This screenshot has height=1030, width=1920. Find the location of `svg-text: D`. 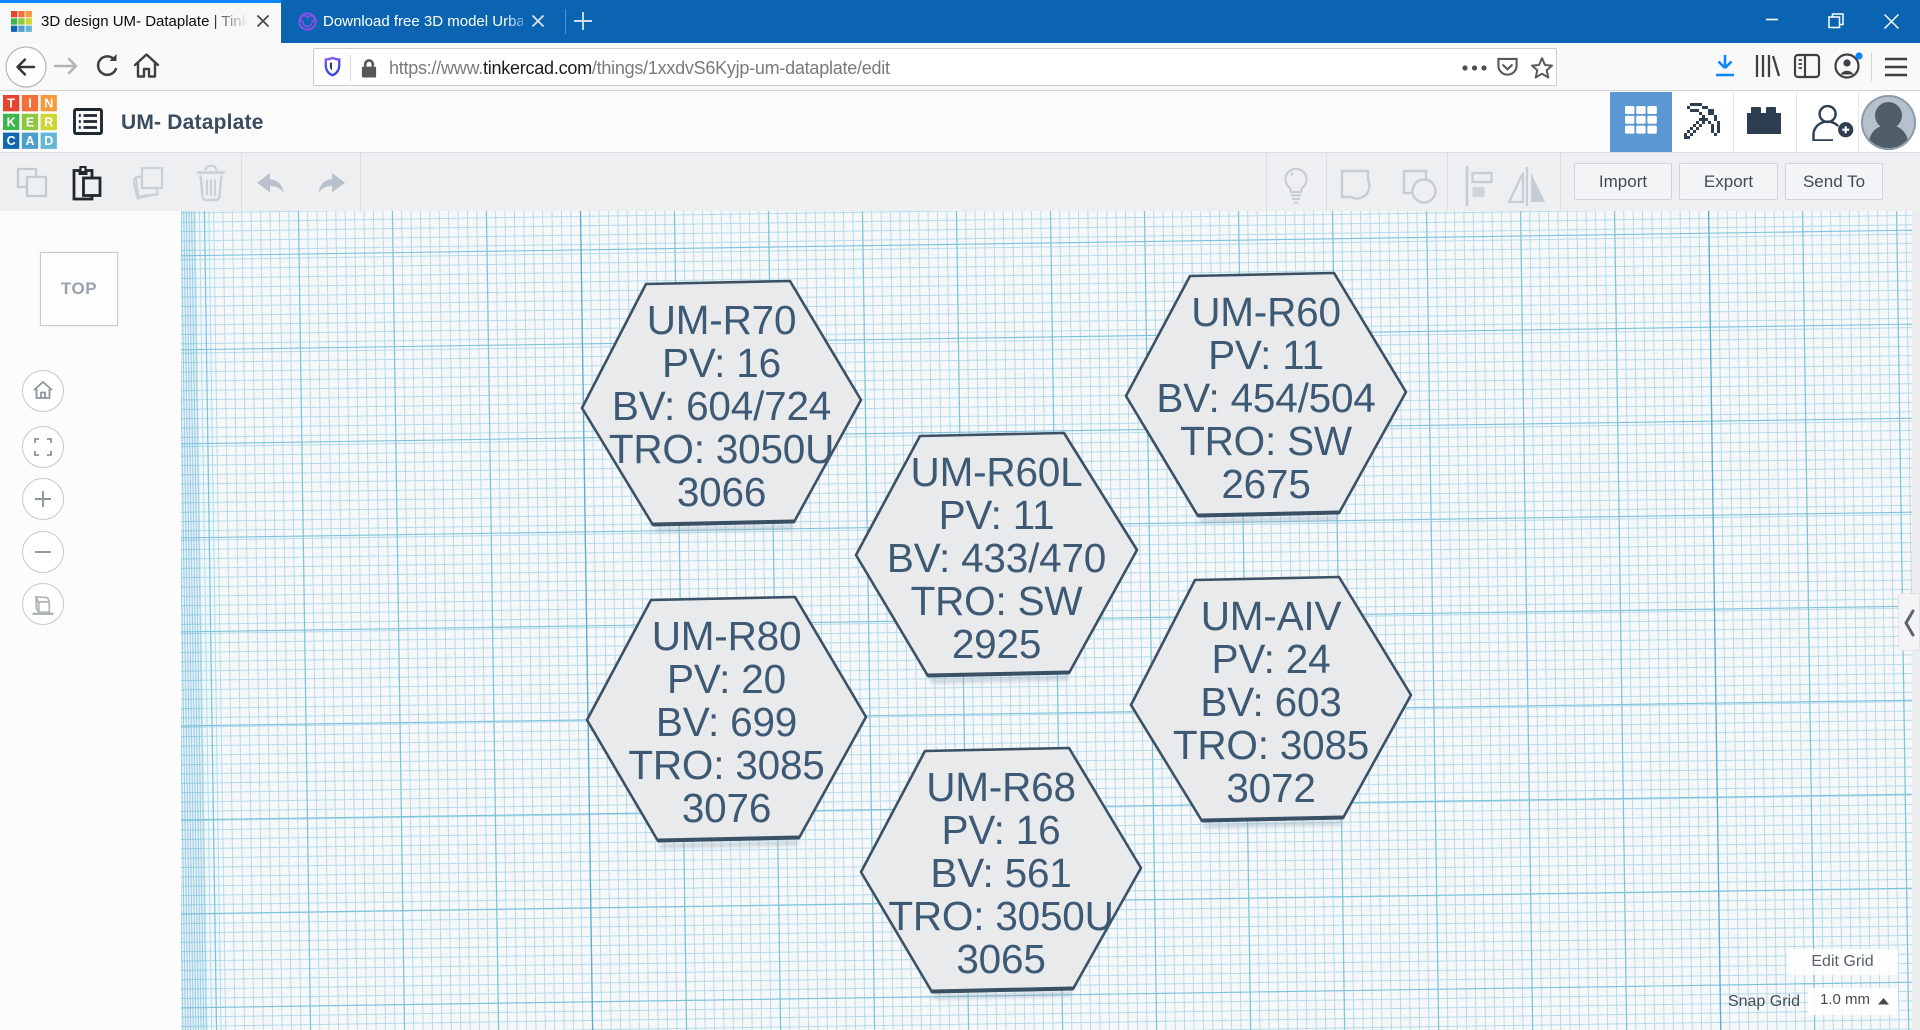

svg-text: D is located at coordinates (48, 141).